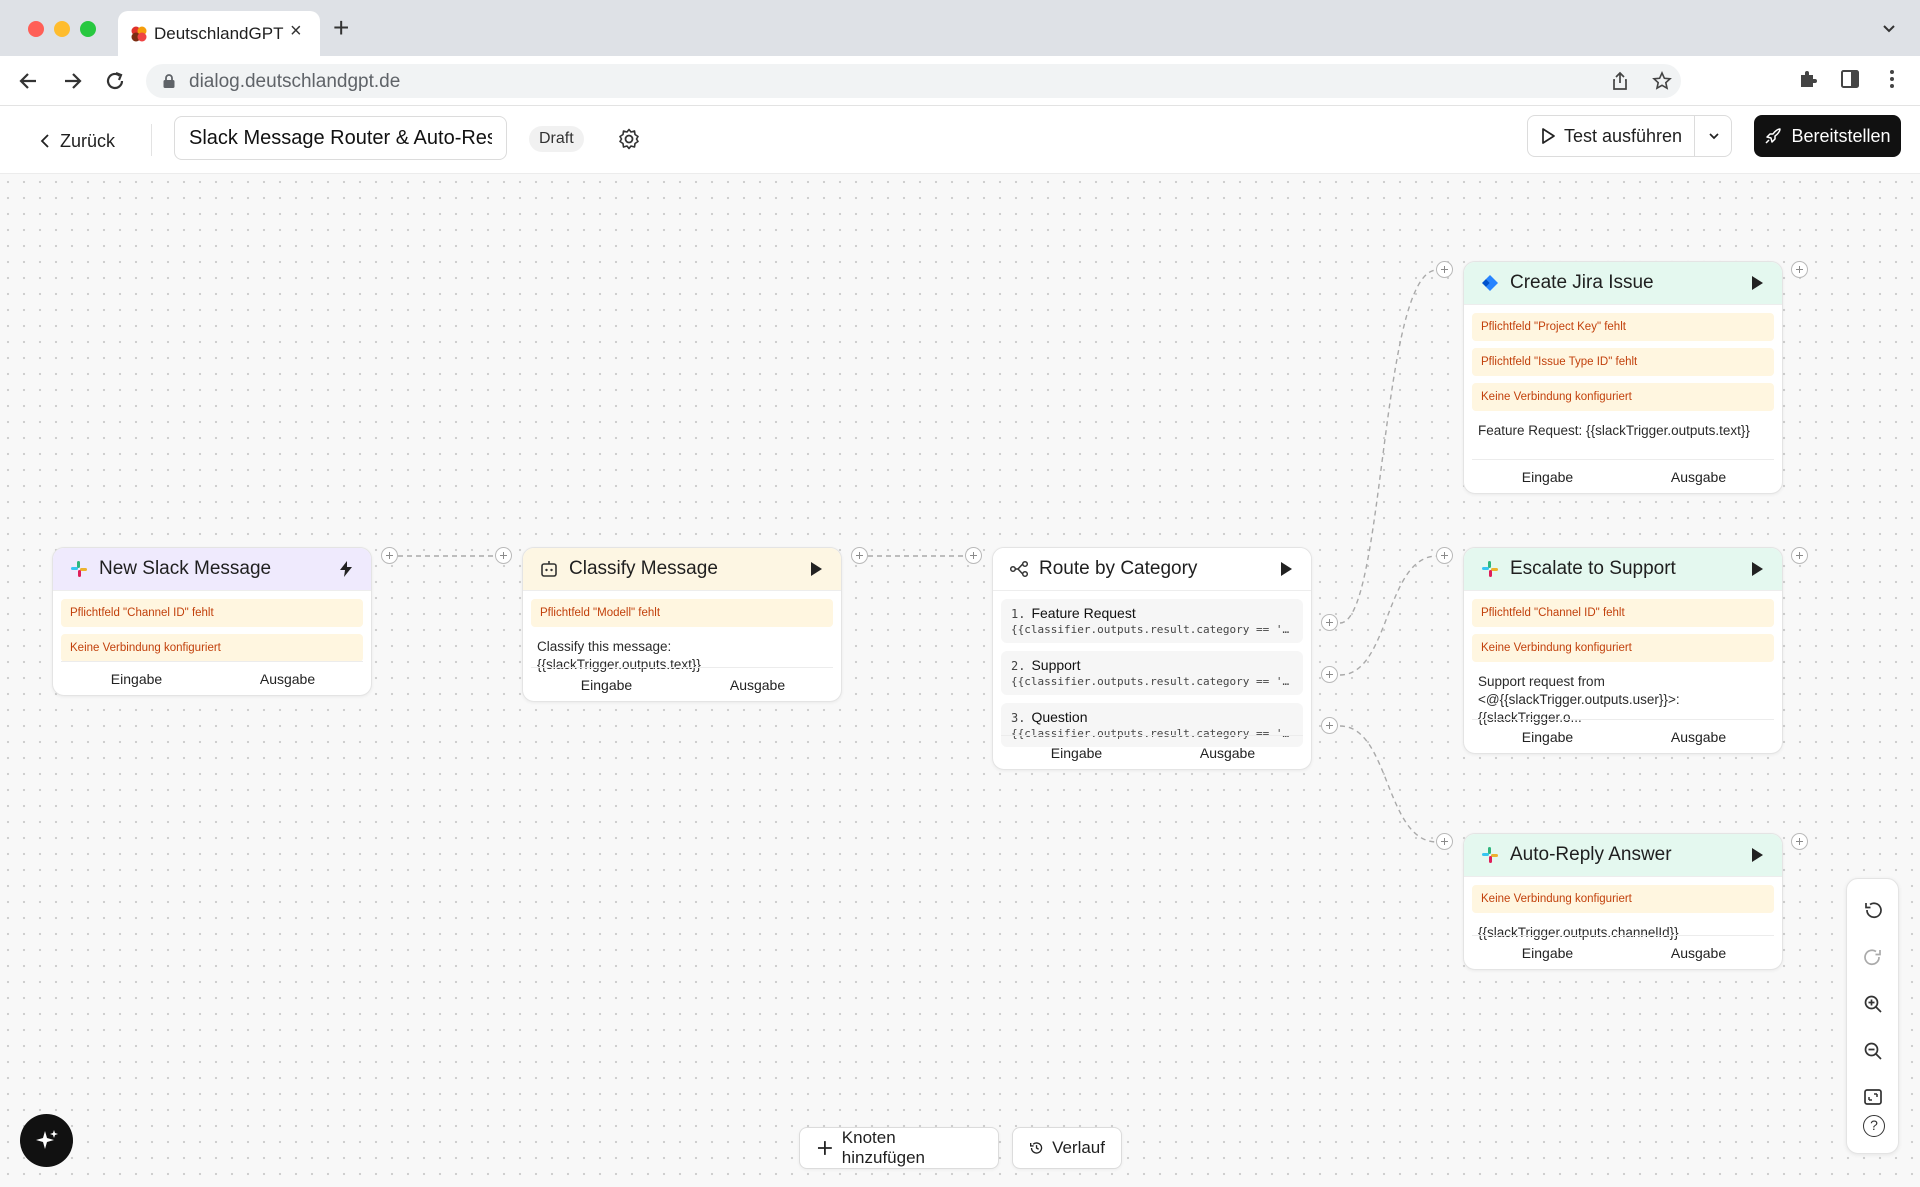 This screenshot has height=1187, width=1920. I want to click on edge-router-autoreply, so click(1388, 784).